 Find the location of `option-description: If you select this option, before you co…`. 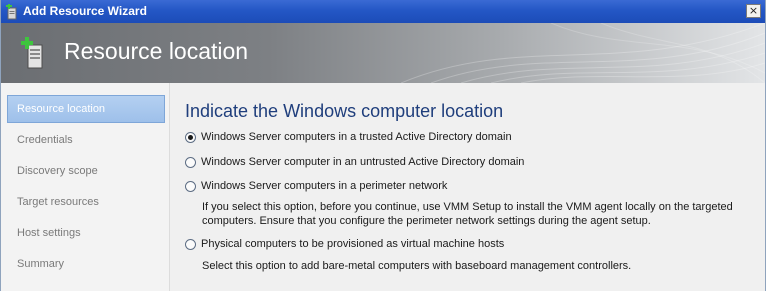

option-description: If you select this option, before you co… is located at coordinates (467, 207).